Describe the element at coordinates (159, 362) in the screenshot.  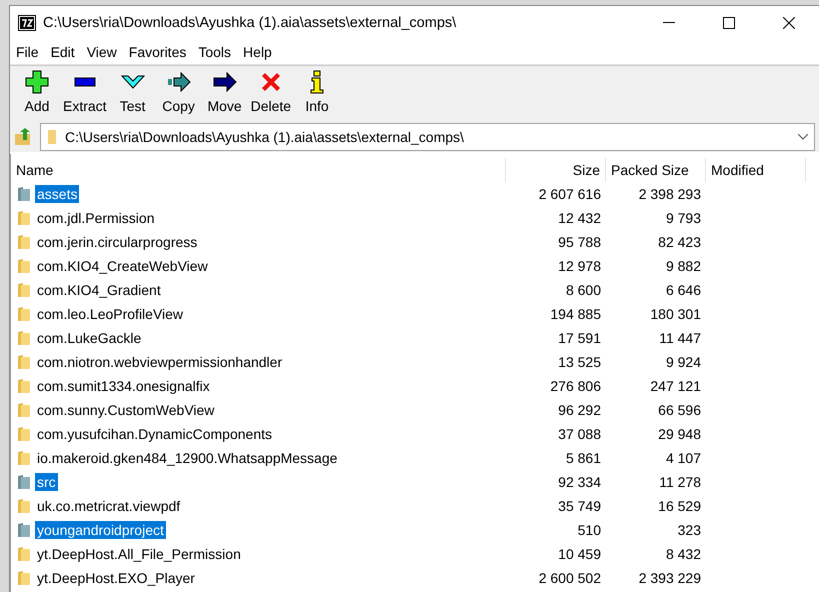
I see `file-name: com.niotron.webviewpermissionhandler` at that location.